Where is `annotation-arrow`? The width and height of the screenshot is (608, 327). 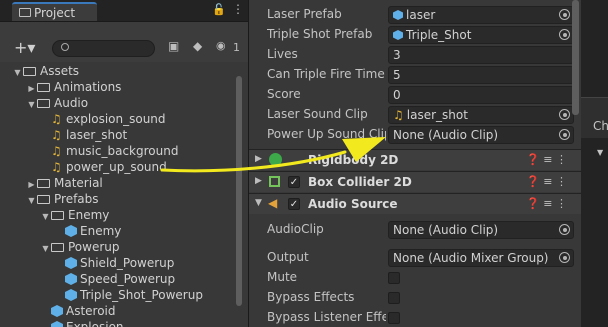 annotation-arrow is located at coordinates (273, 155).